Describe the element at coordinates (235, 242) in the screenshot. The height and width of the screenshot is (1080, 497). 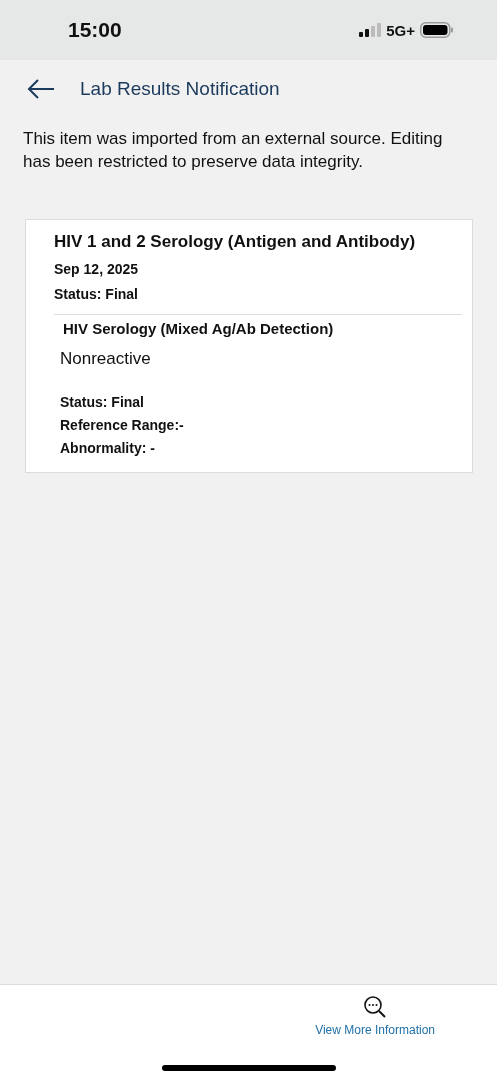
I see `test-title: HIV 1 and 2 Serology (Antigen and Antibody)` at that location.